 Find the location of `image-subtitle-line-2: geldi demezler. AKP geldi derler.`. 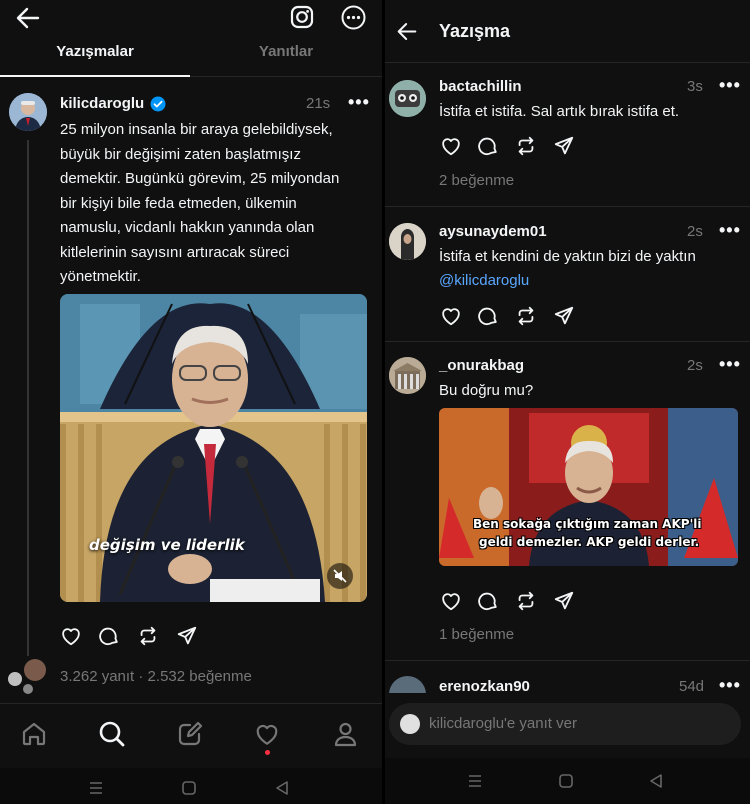

image-subtitle-line-2: geldi demezler. AKP geldi derler. is located at coordinates (589, 542).